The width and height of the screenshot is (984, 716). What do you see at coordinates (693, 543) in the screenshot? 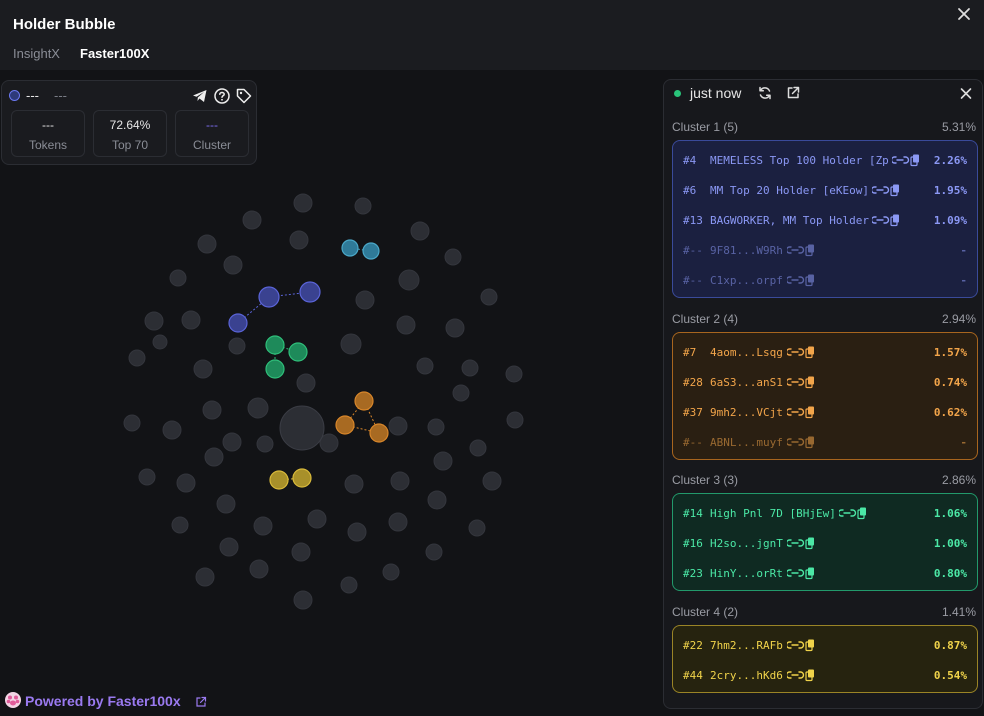
I see `holder-rank: #16` at bounding box center [693, 543].